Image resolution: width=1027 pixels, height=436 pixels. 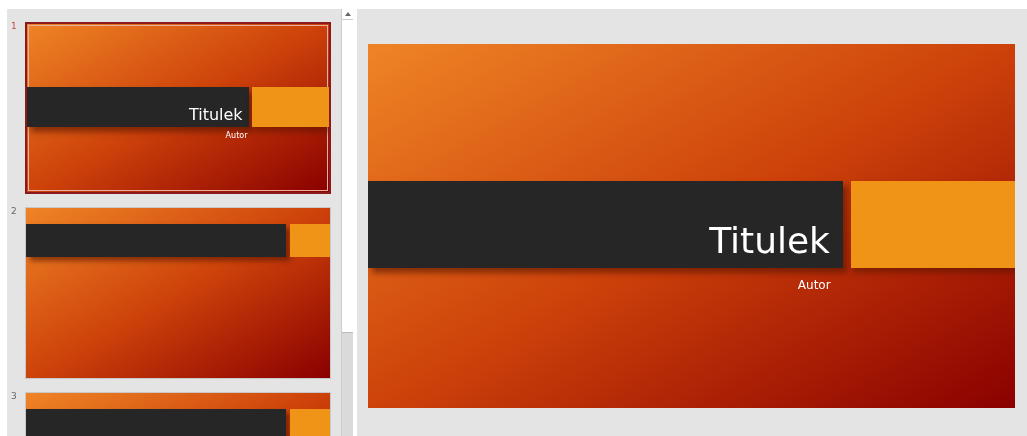 I want to click on slide-number: 1, so click(x=14, y=26).